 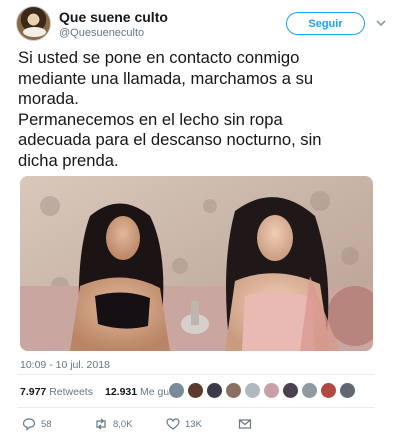 I want to click on retweets-label: Retweets, so click(x=71, y=392).